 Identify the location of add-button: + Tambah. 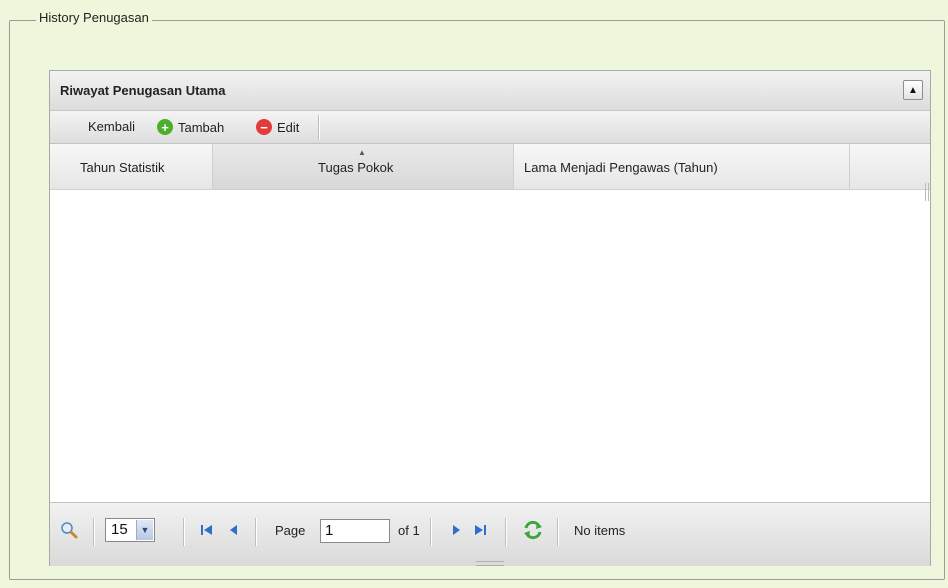
(190, 127).